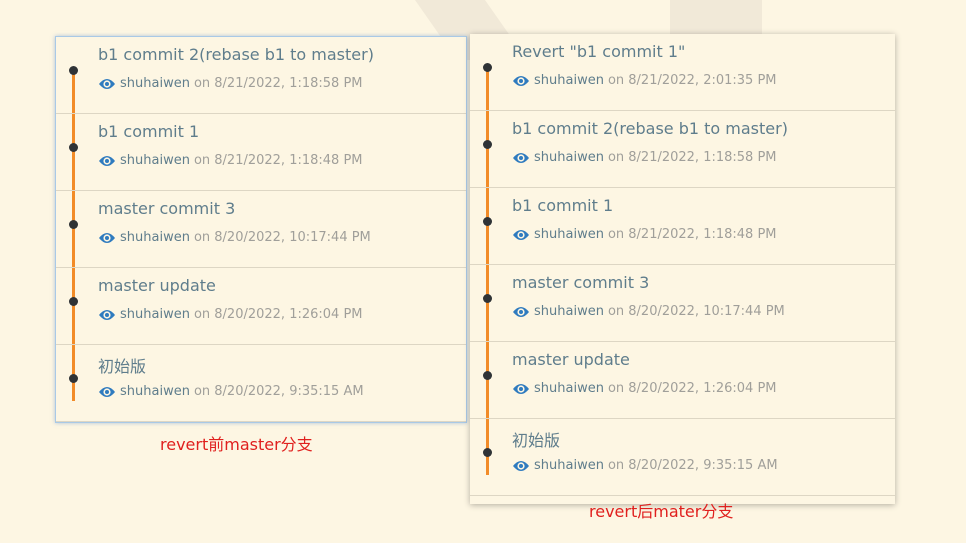 This screenshot has width=966, height=543. I want to click on caption-after: revert后mater分支, so click(661, 511).